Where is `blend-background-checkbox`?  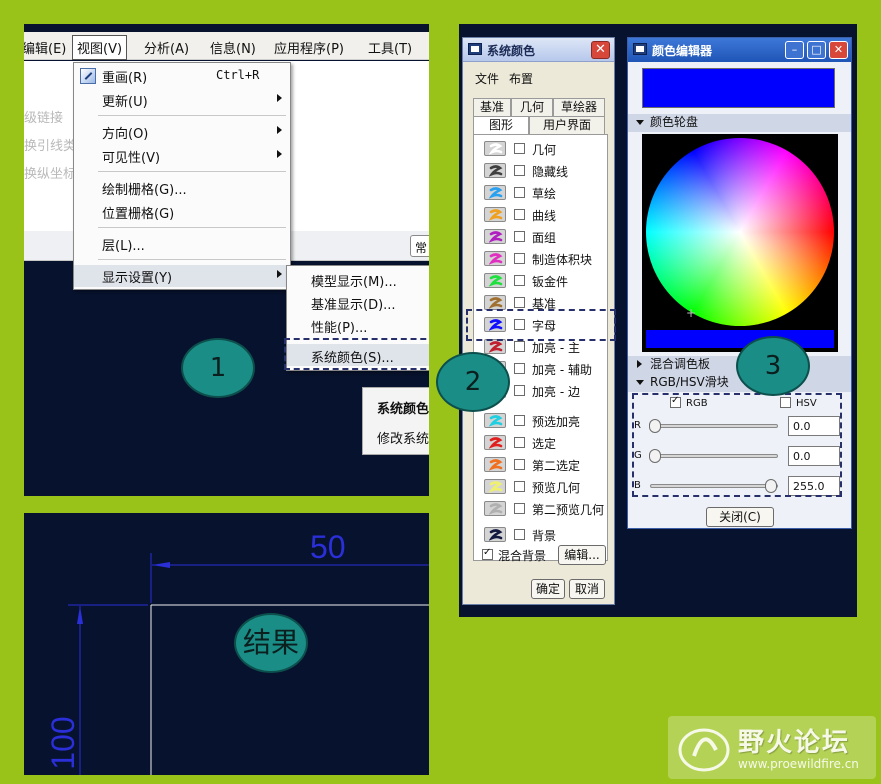 blend-background-checkbox is located at coordinates (487, 553).